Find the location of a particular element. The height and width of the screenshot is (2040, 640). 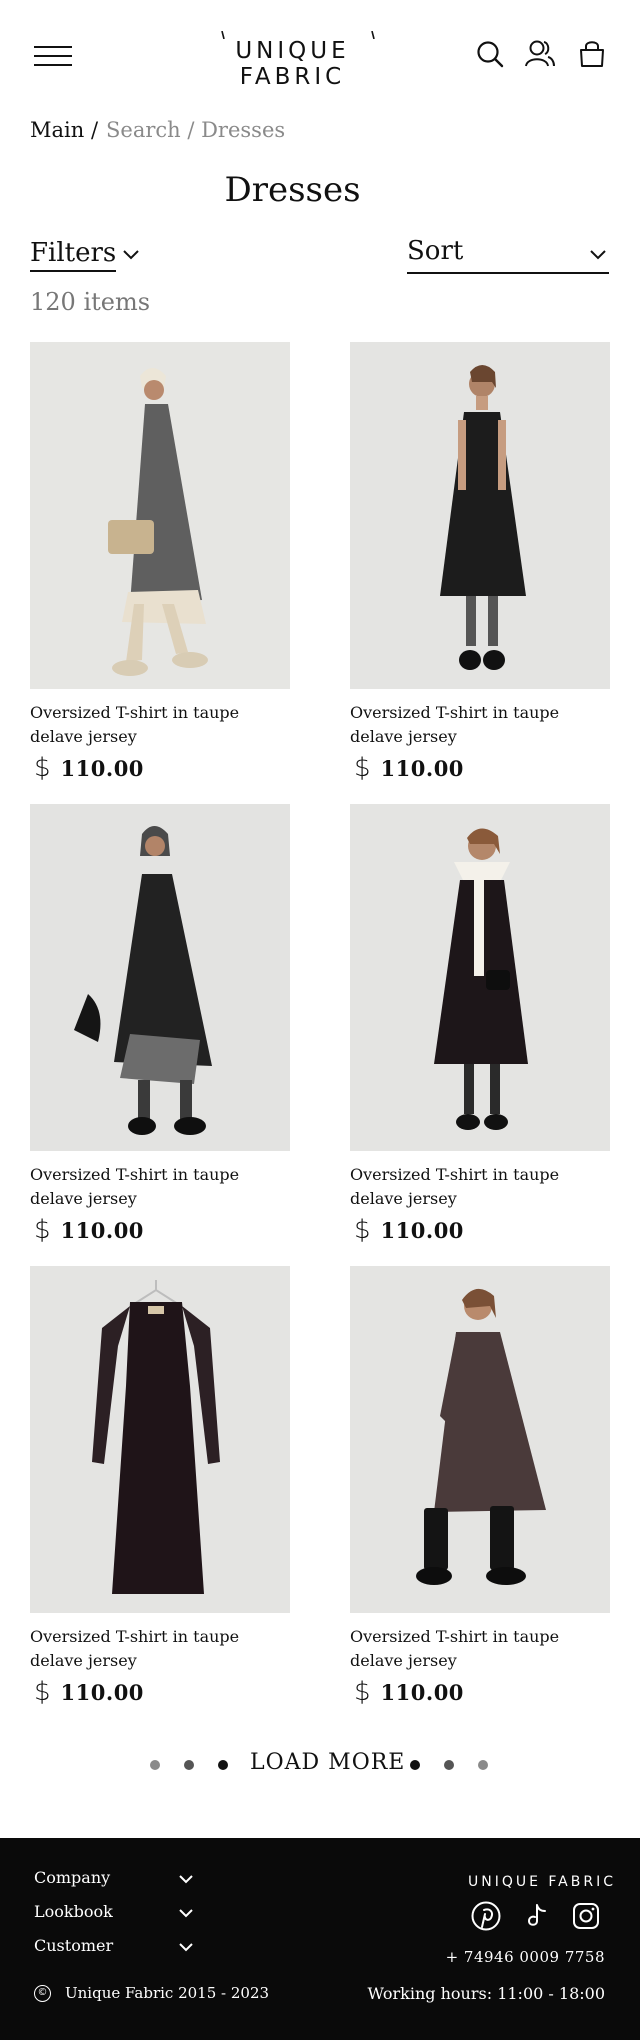

load-more-button: LOAD MORE is located at coordinates (327, 1762).